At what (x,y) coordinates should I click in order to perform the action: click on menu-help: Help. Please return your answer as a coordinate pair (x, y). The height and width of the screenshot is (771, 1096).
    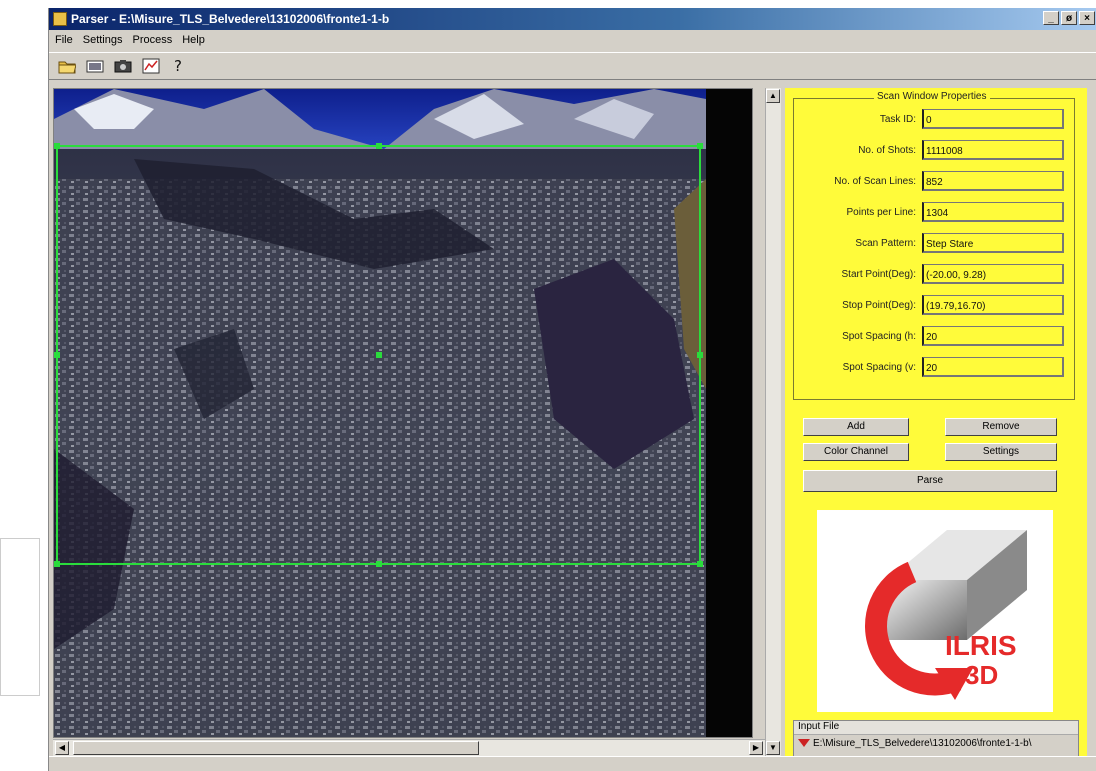
    Looking at the image, I should click on (193, 40).